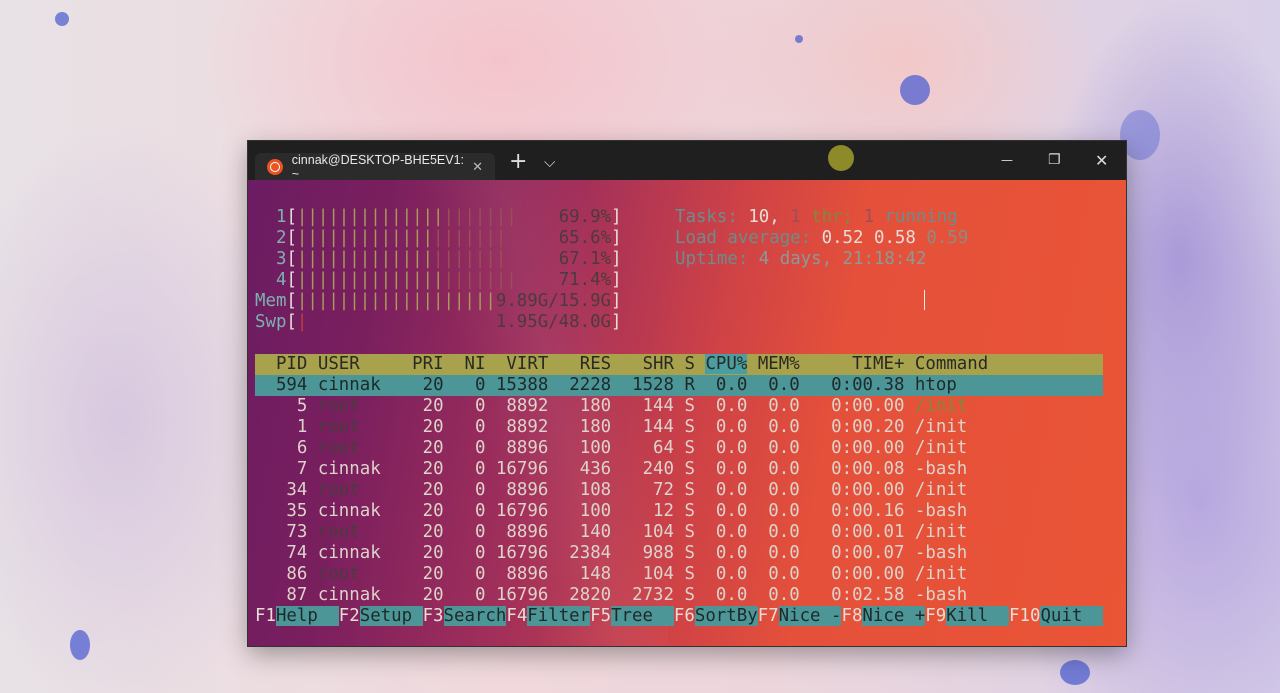 The width and height of the screenshot is (1280, 693). I want to click on meter-value: 65.6%, so click(585, 238).